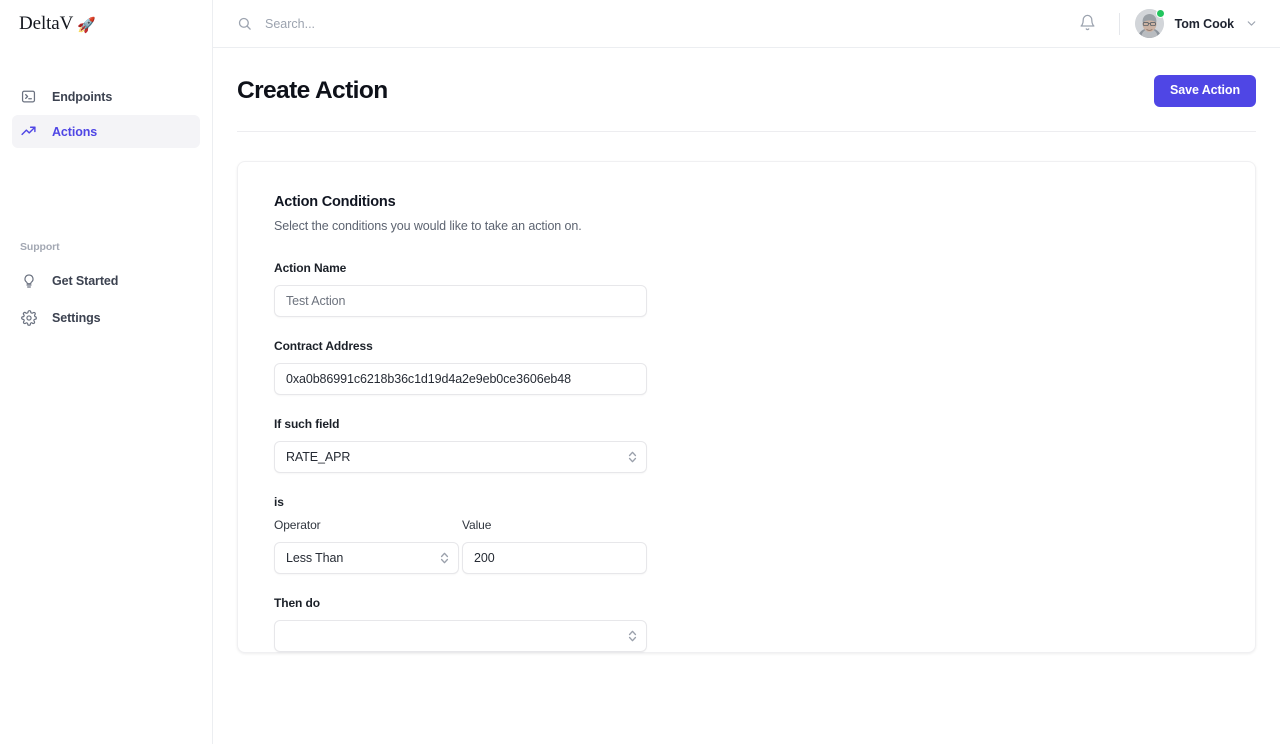  Describe the element at coordinates (28, 317) in the screenshot. I see `gear-icon` at that location.